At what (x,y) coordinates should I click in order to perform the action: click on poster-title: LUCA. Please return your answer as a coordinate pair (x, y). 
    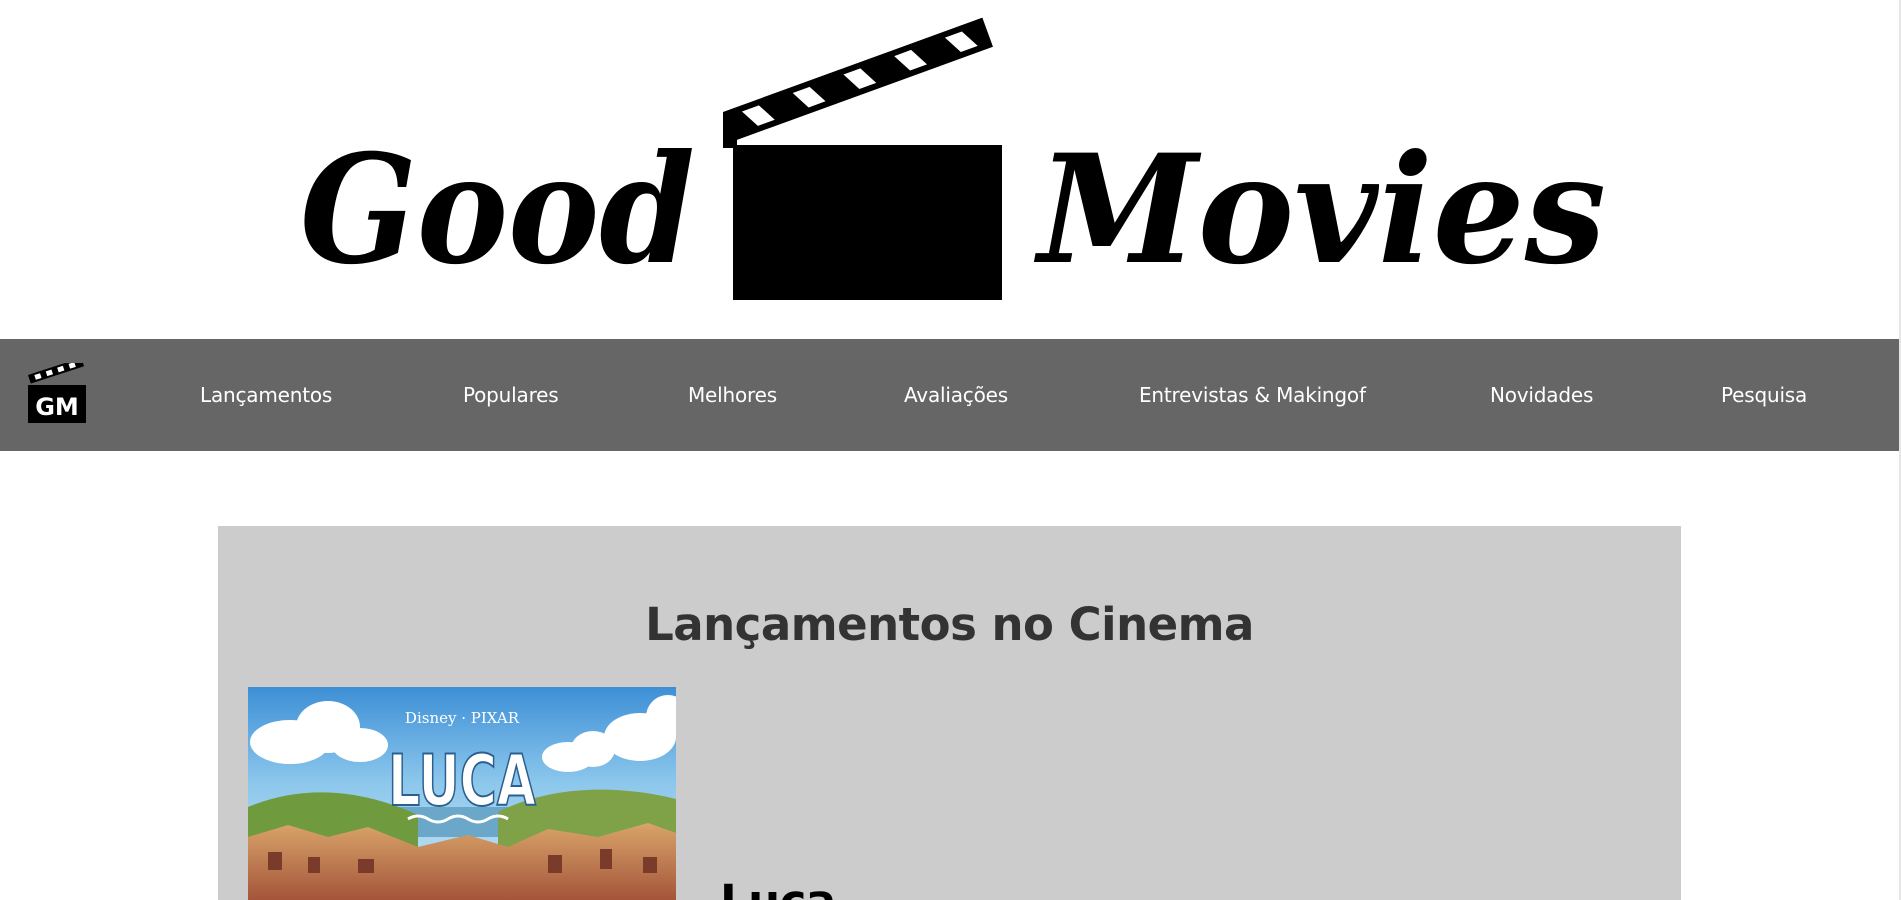
    Looking at the image, I should click on (462, 781).